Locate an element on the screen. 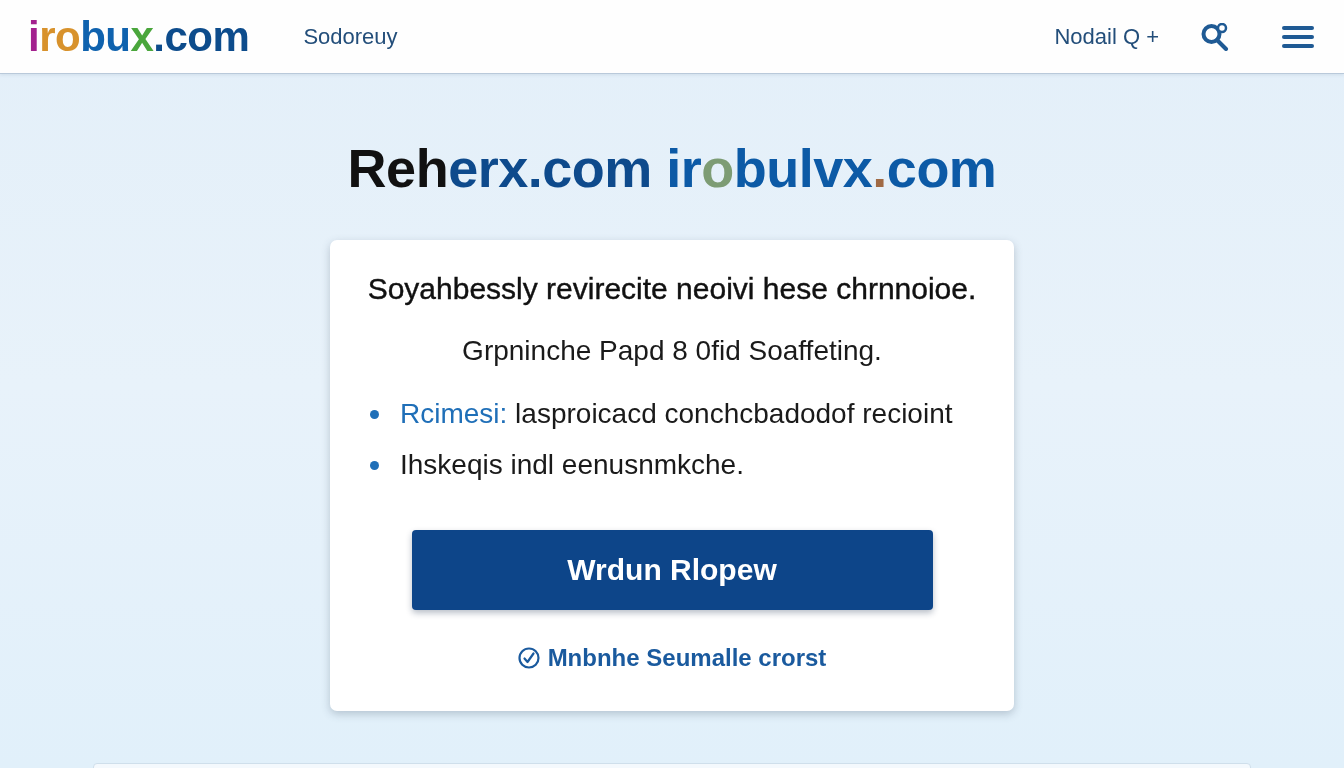 The height and width of the screenshot is (768, 1344). card-heading: Soyahbessly revirecite neoivi hese chrnnoioe. is located at coordinates (672, 289).